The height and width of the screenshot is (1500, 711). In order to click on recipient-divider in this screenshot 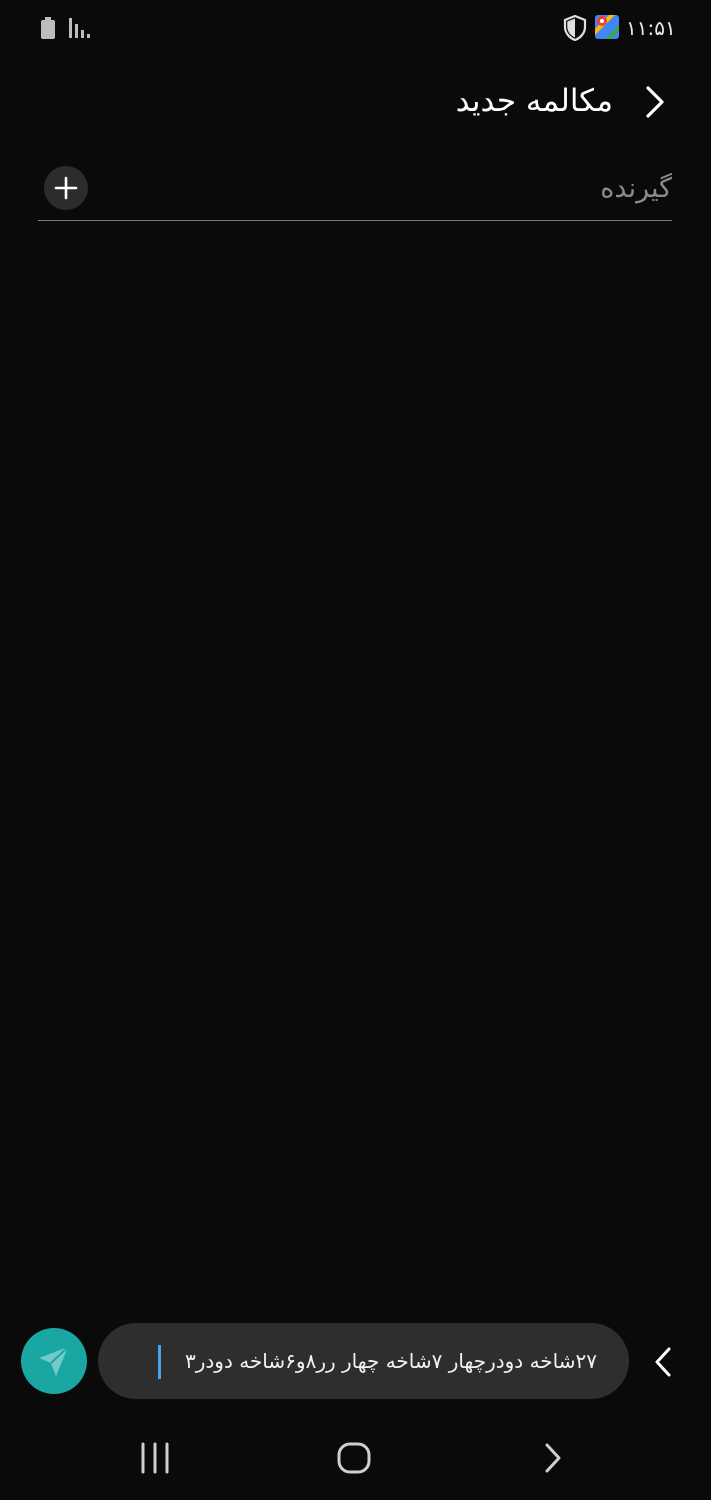, I will do `click(355, 220)`.